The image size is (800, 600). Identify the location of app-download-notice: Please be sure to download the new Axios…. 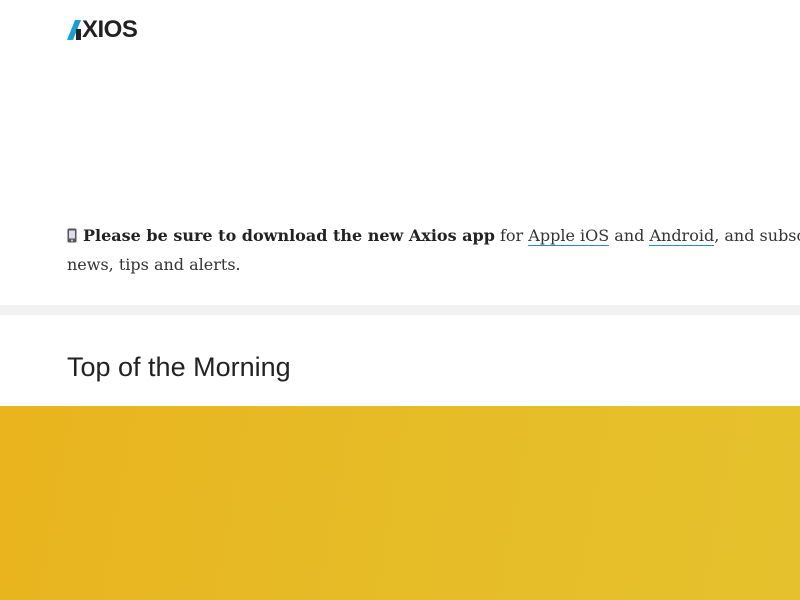
(433, 250).